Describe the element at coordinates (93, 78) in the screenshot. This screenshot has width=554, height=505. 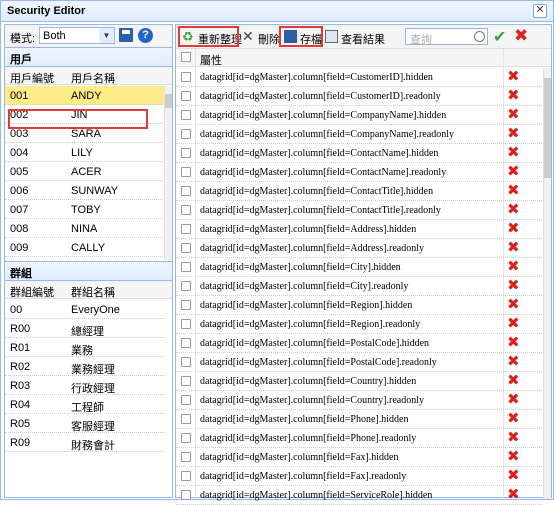
I see `col-user-name: 用戶名稱` at that location.